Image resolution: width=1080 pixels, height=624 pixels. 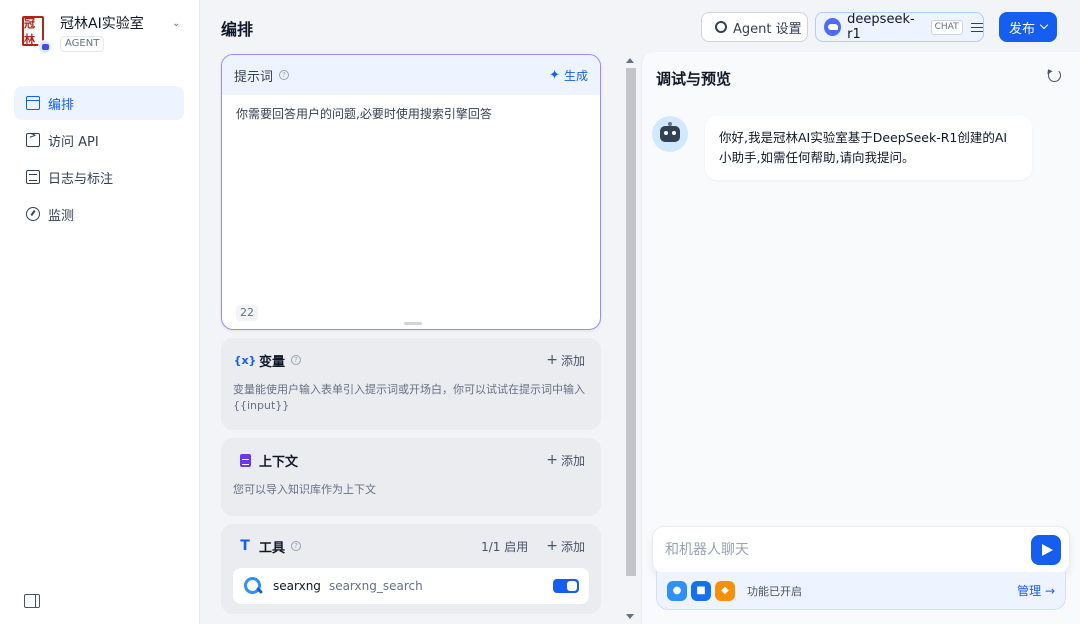 I want to click on tool-enable-toggle, so click(x=566, y=586).